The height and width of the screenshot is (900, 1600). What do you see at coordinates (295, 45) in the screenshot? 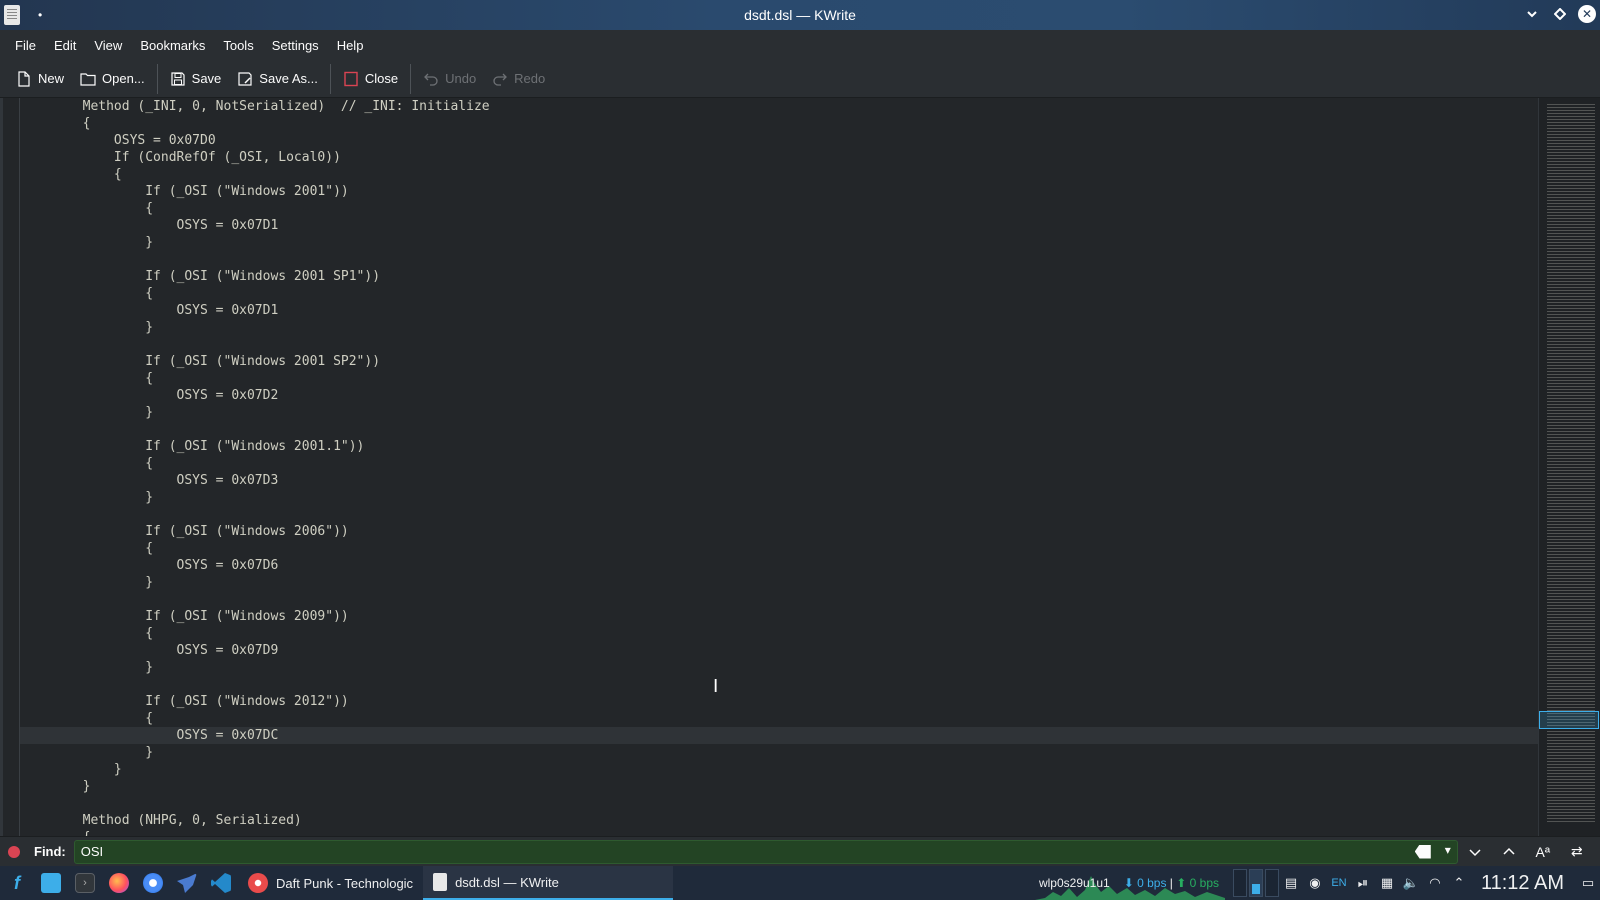
I see `menu-settings: Settings` at bounding box center [295, 45].